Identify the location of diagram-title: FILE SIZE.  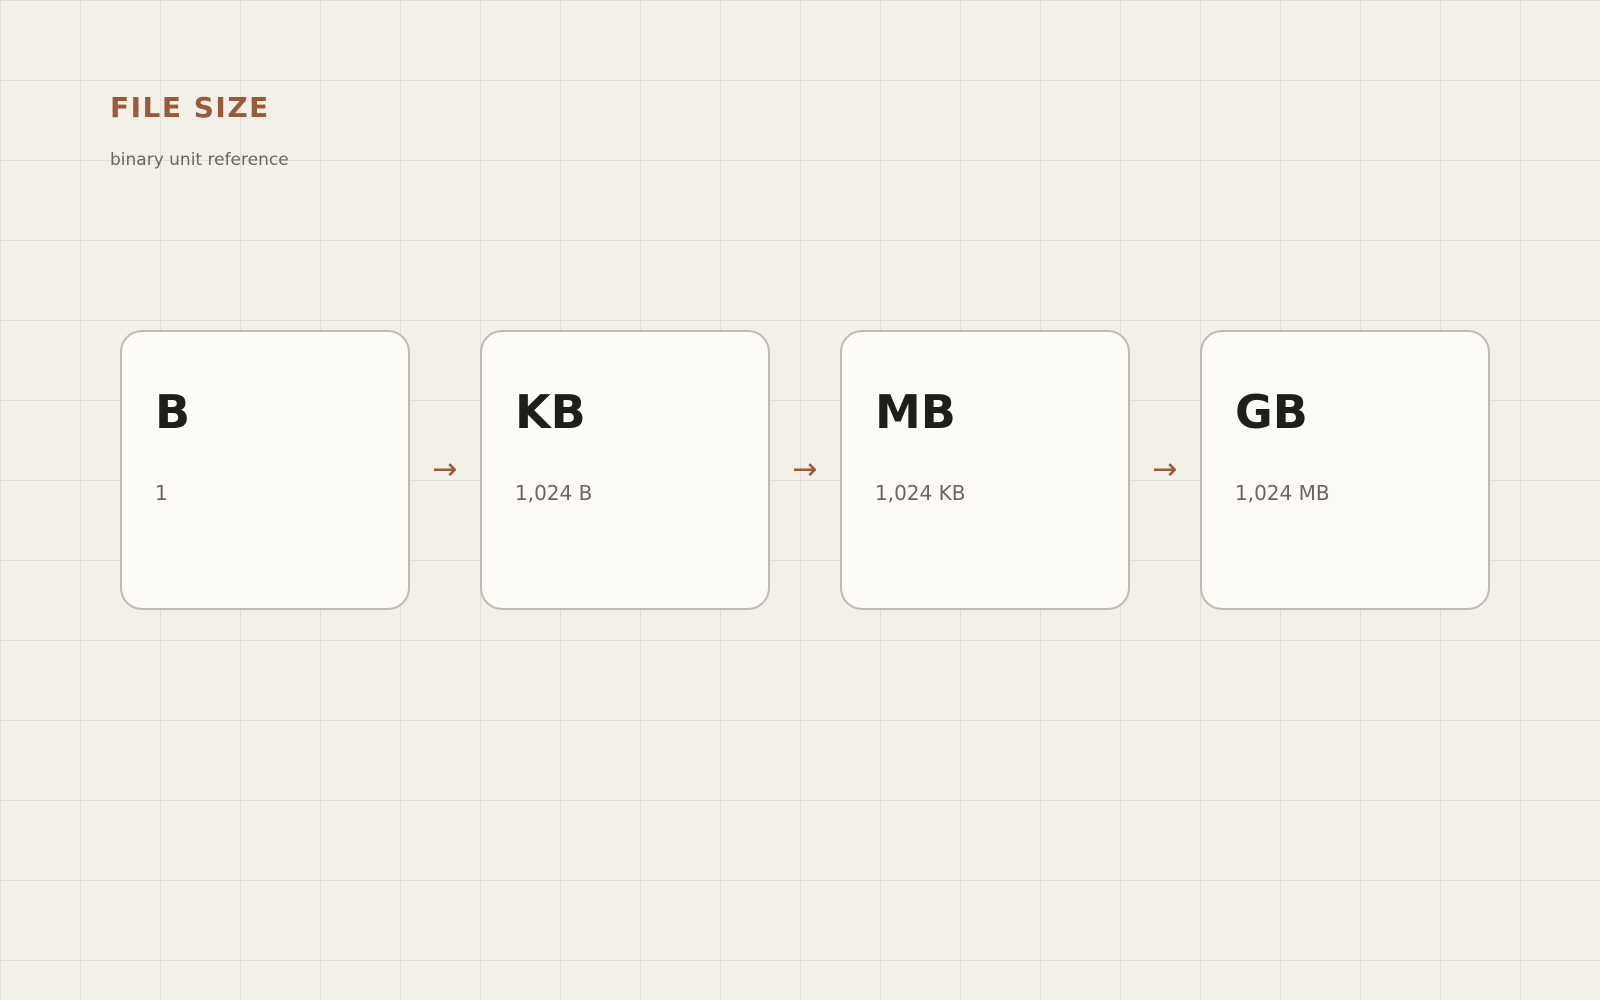
(190, 107).